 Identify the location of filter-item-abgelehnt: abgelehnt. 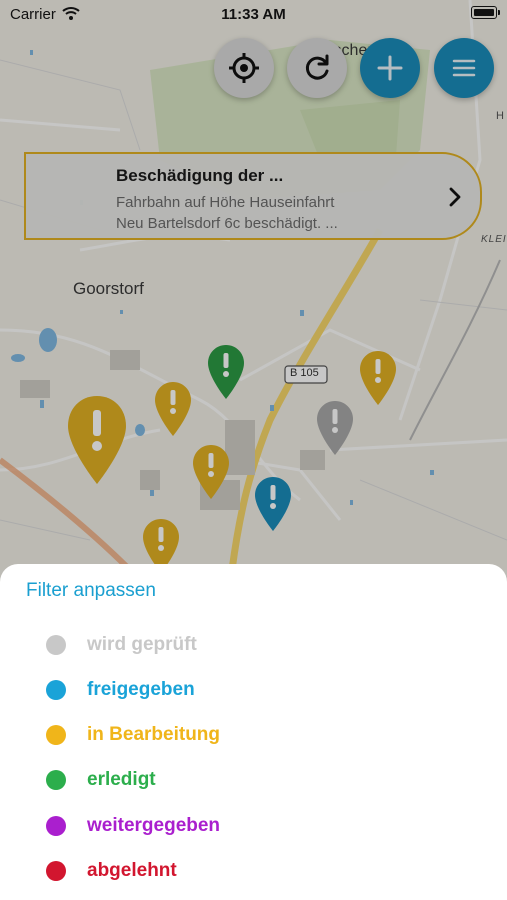
(111, 871).